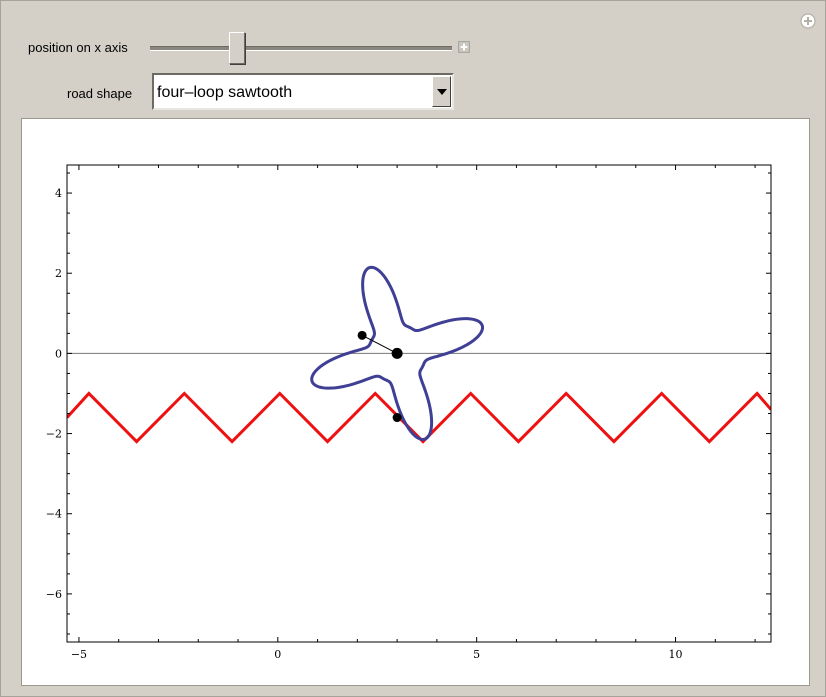 The image size is (826, 697). I want to click on position-slider-thumb, so click(237, 48).